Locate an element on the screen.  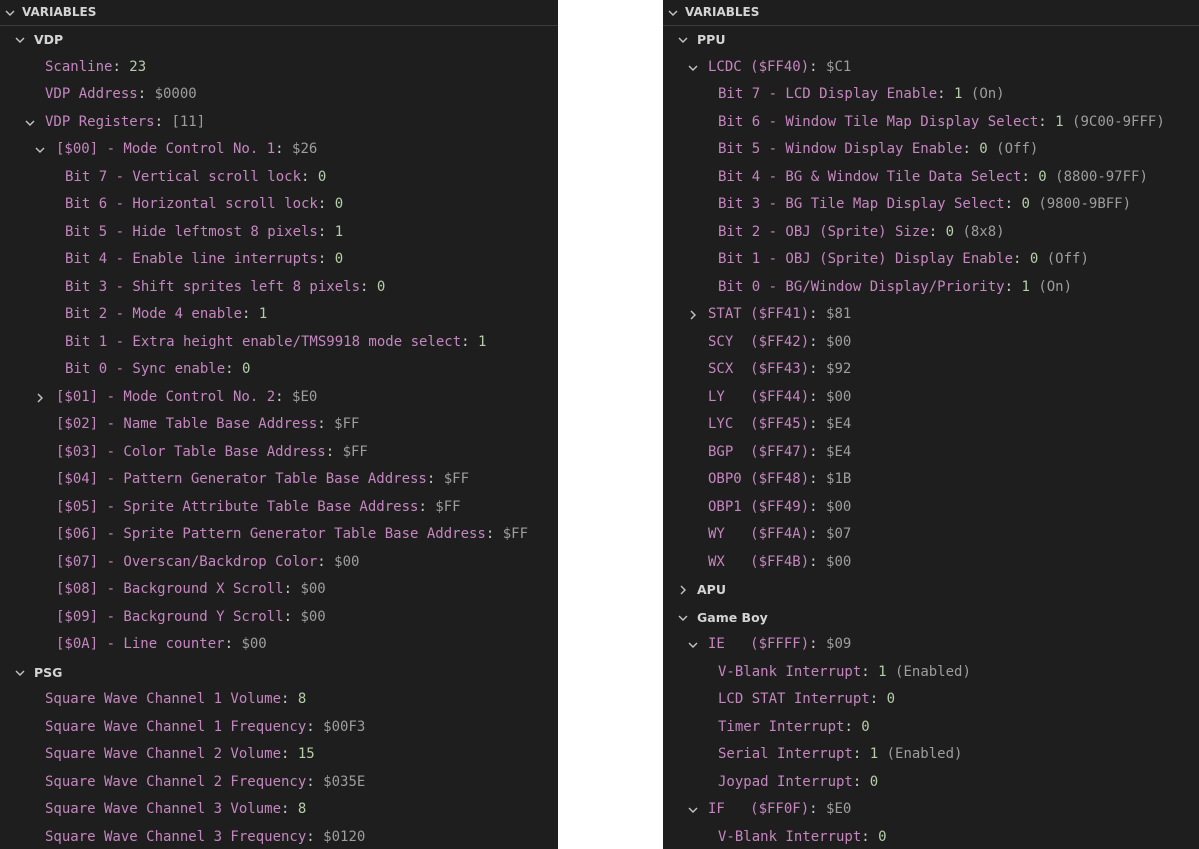
variable-label: Square Wave Channel 2 Volume: 15 is located at coordinates (180, 755).